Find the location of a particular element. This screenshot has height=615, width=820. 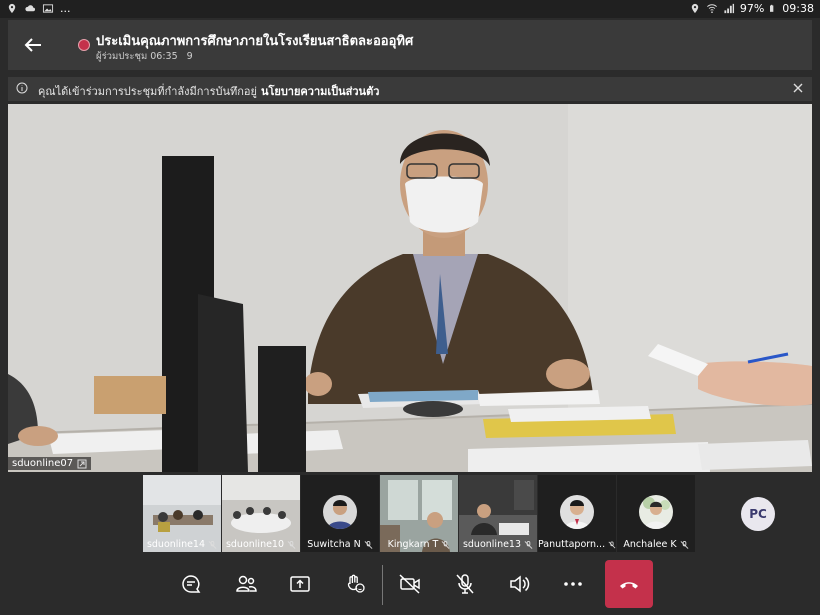

battery-level: 97% is located at coordinates (752, 8).